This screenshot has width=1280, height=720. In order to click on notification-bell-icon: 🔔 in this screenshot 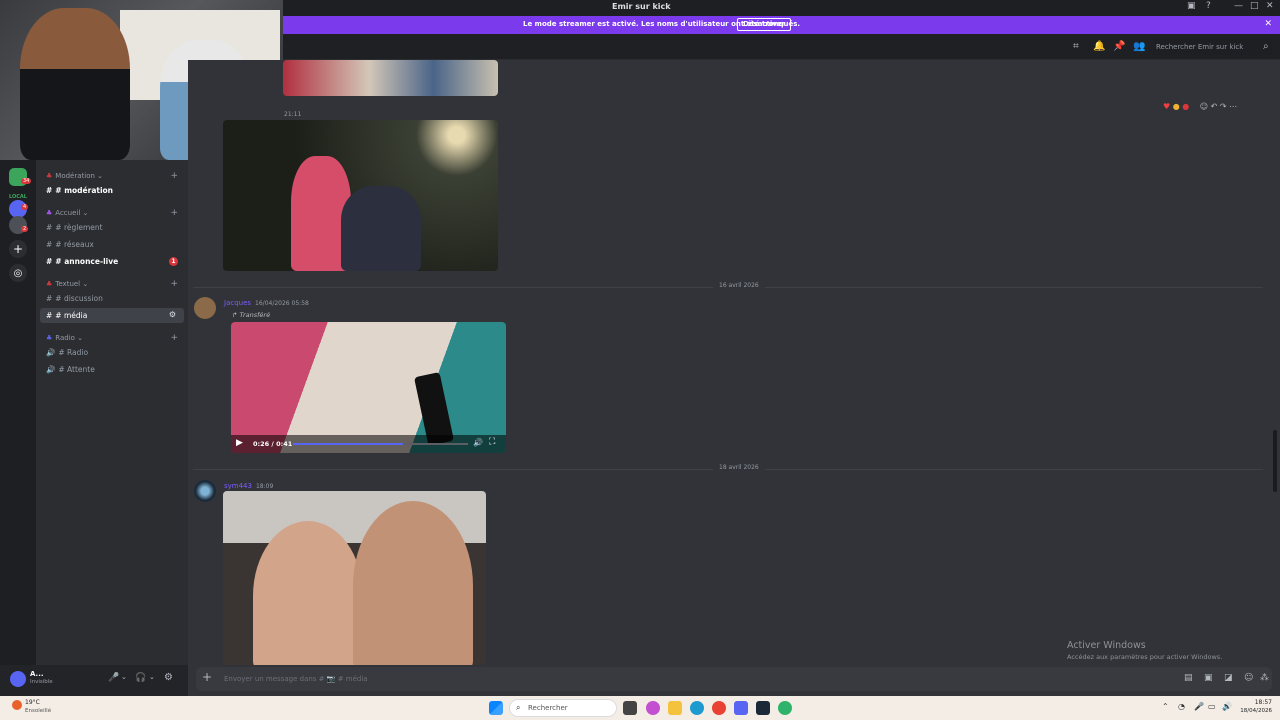, I will do `click(1099, 46)`.